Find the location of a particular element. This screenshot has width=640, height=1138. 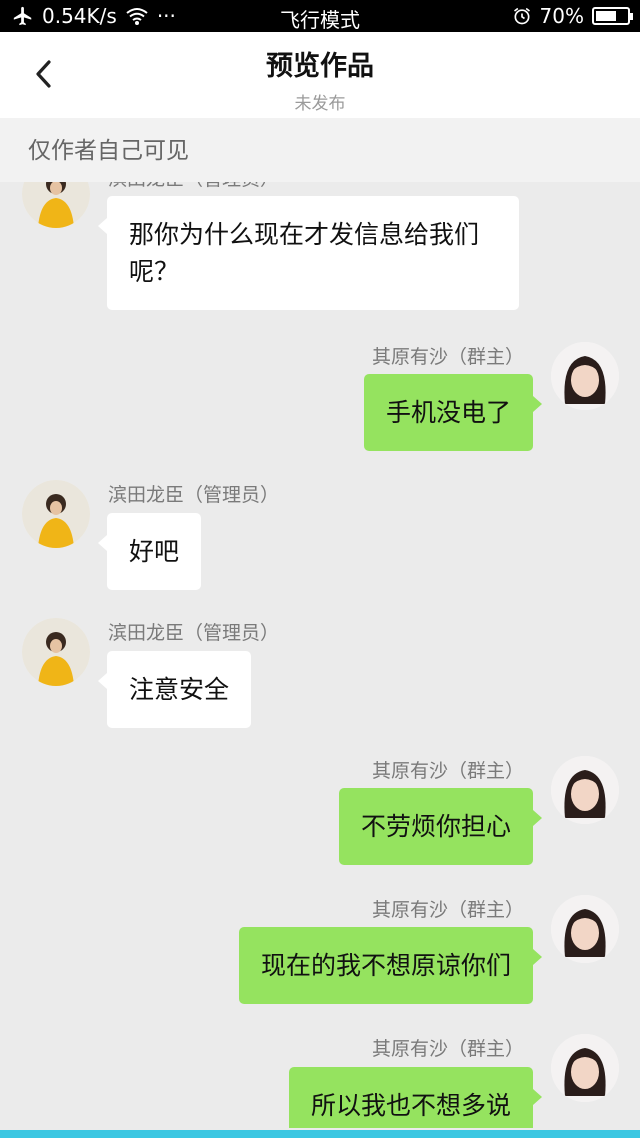

message-bubble: 现在的我不想原谅你们 is located at coordinates (390, 965).